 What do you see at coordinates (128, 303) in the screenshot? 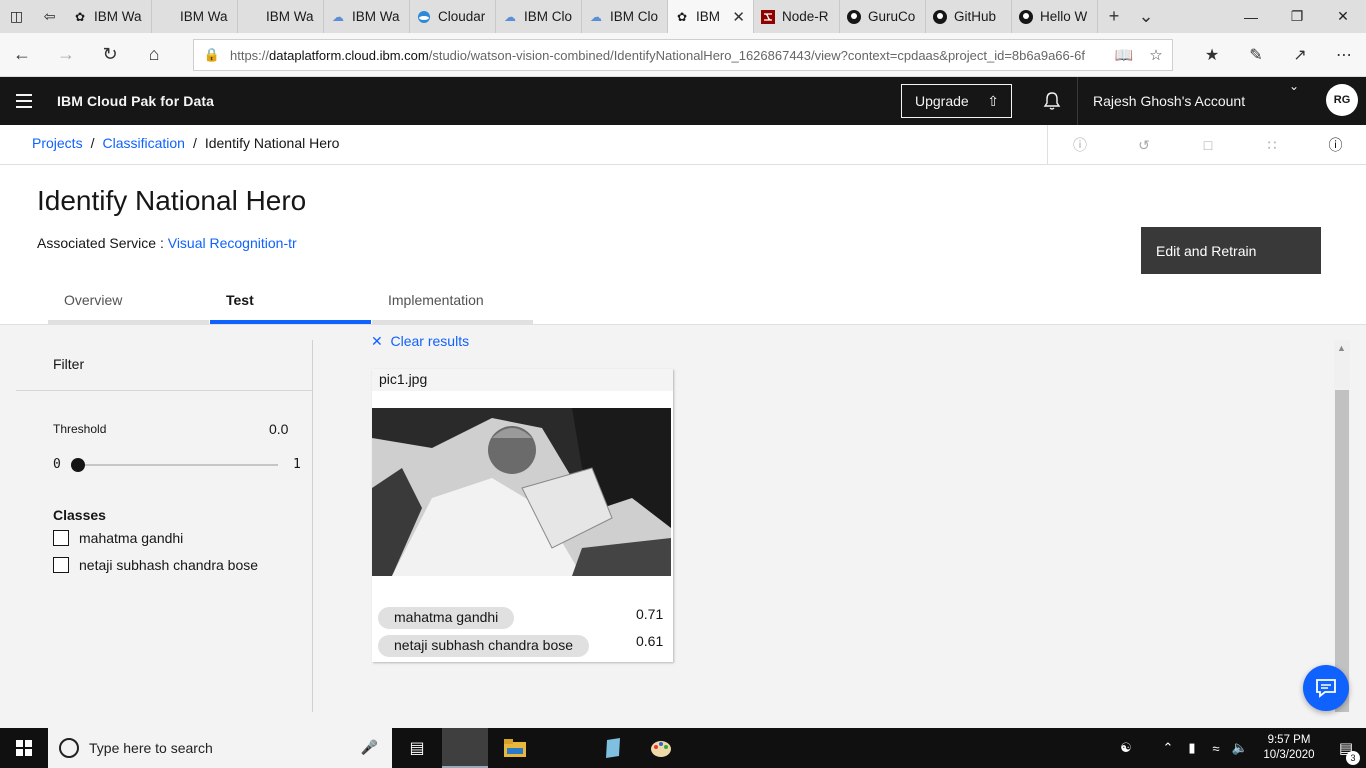
I see `tab-overview: Overview` at bounding box center [128, 303].